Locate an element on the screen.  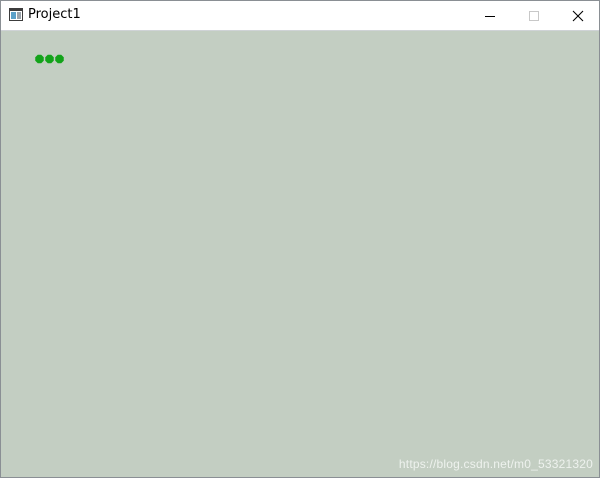
window-title: Project1 is located at coordinates (54, 14).